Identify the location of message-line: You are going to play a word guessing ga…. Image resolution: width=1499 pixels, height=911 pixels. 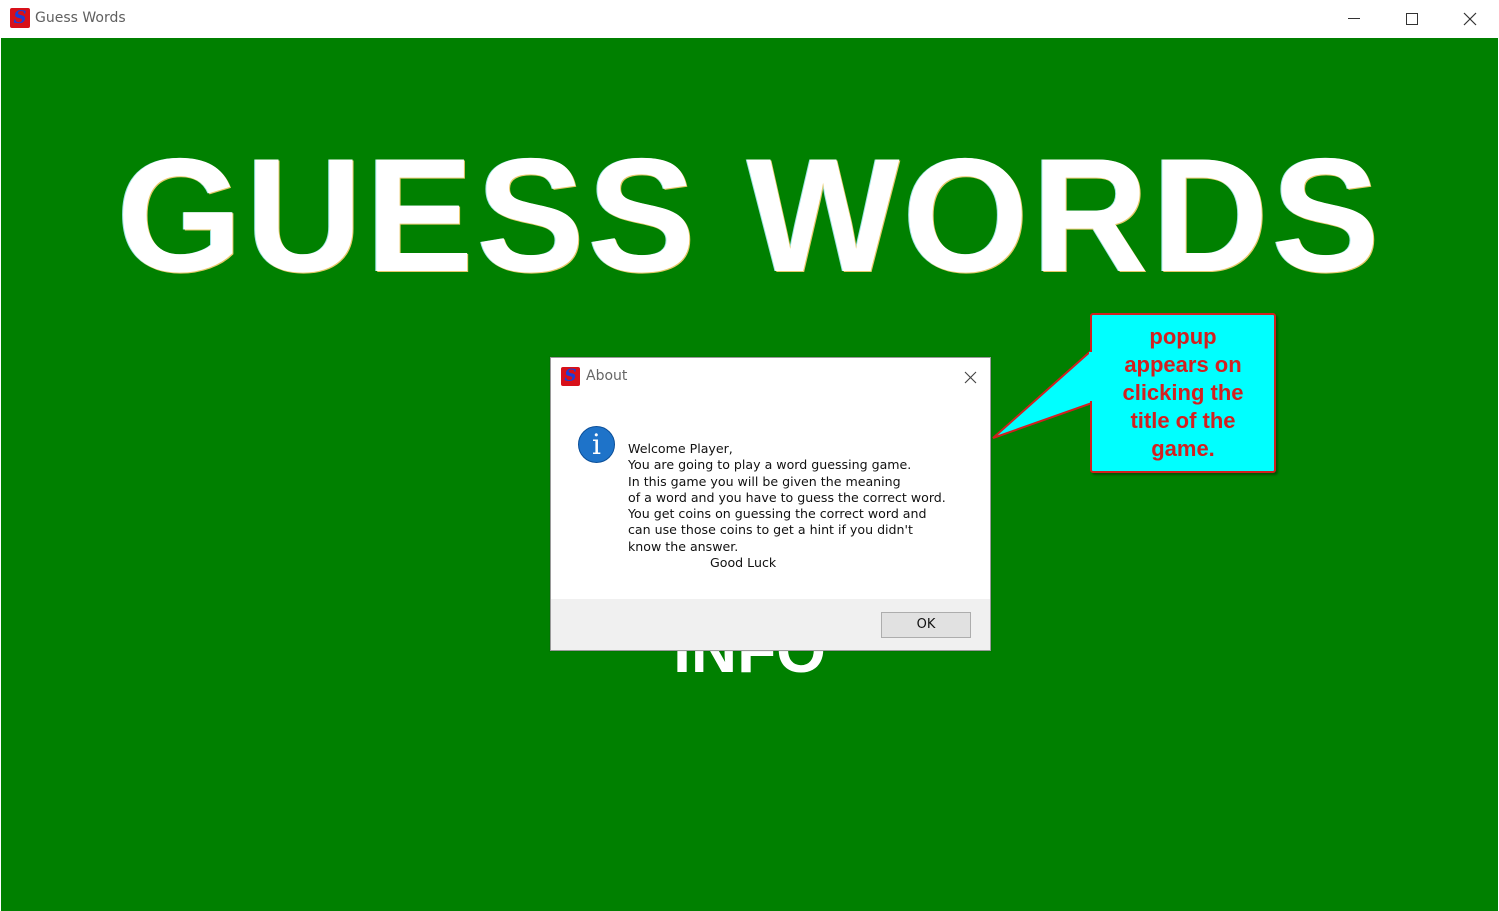
(770, 465).